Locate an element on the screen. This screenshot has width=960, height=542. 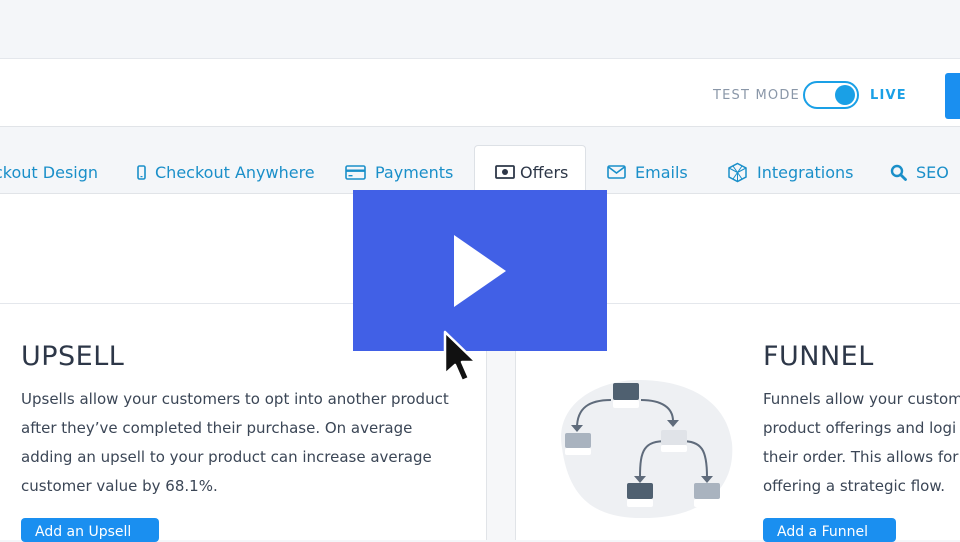
tab-label: SEO is located at coordinates (932, 172).